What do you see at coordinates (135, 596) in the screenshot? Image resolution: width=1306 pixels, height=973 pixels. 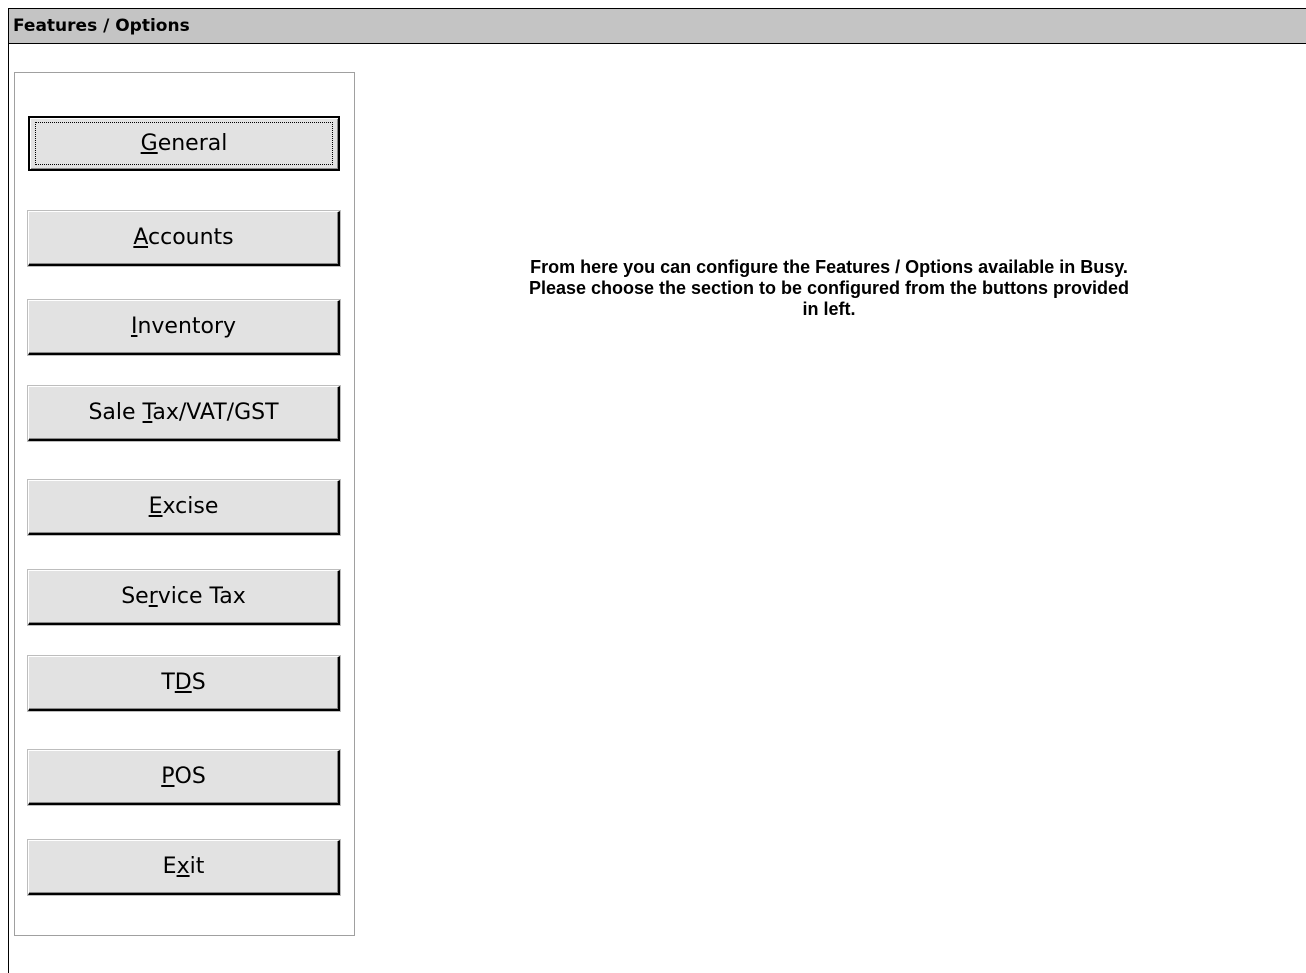 I see `service-tax-button-label-pre: Se` at bounding box center [135, 596].